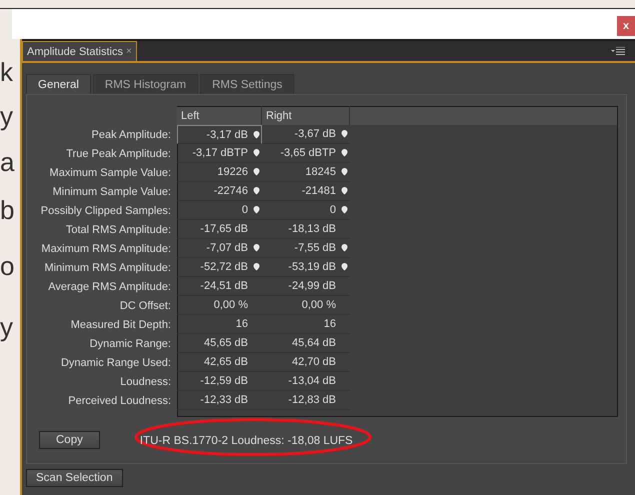  Describe the element at coordinates (226, 362) in the screenshot. I see `cell-value: 42,65 dB` at that location.